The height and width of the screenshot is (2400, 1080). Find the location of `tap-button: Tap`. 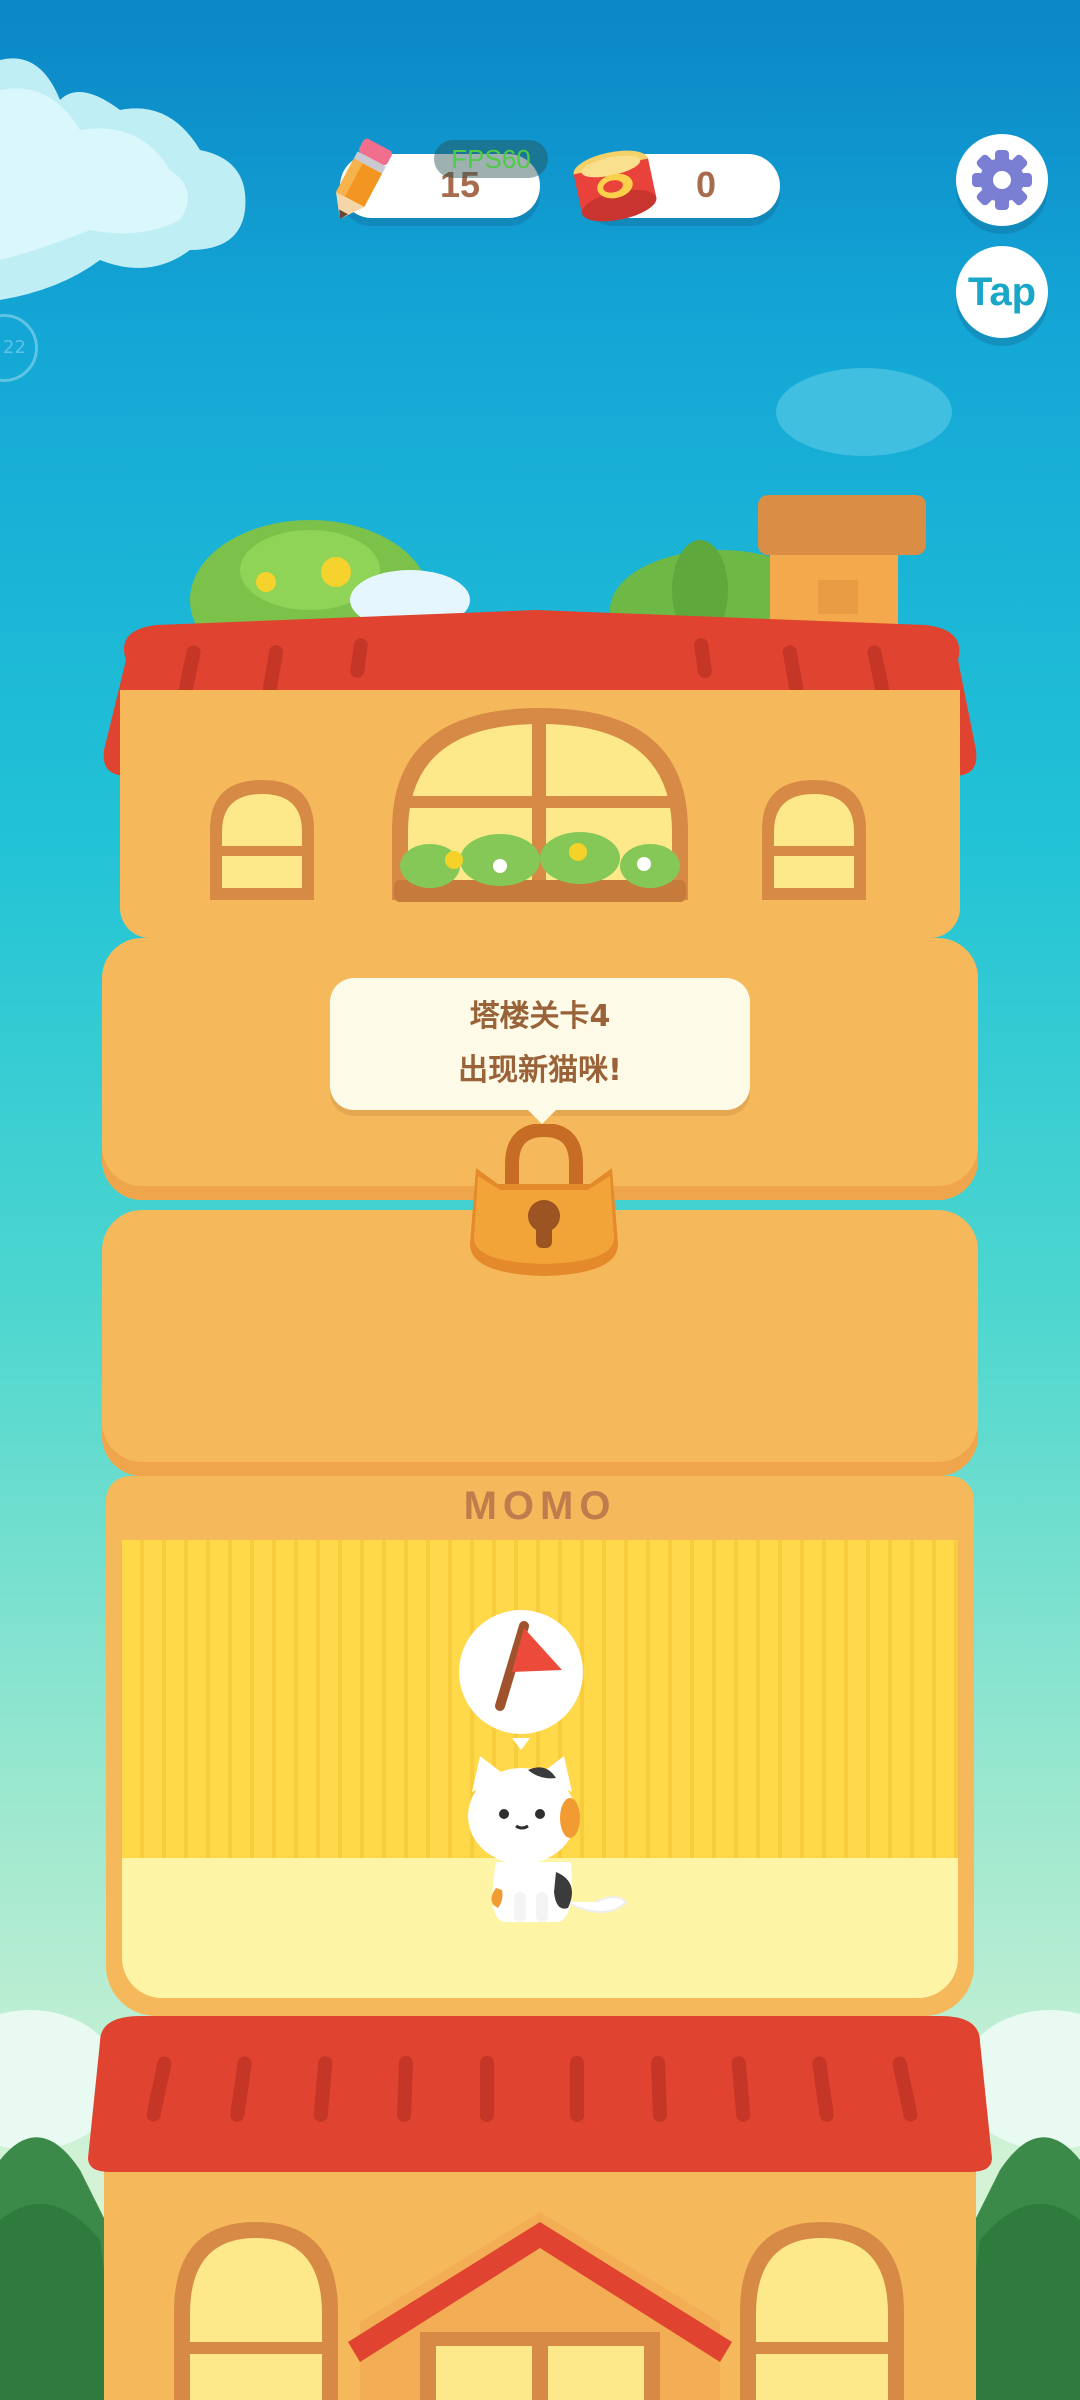

tap-button: Tap is located at coordinates (1002, 292).